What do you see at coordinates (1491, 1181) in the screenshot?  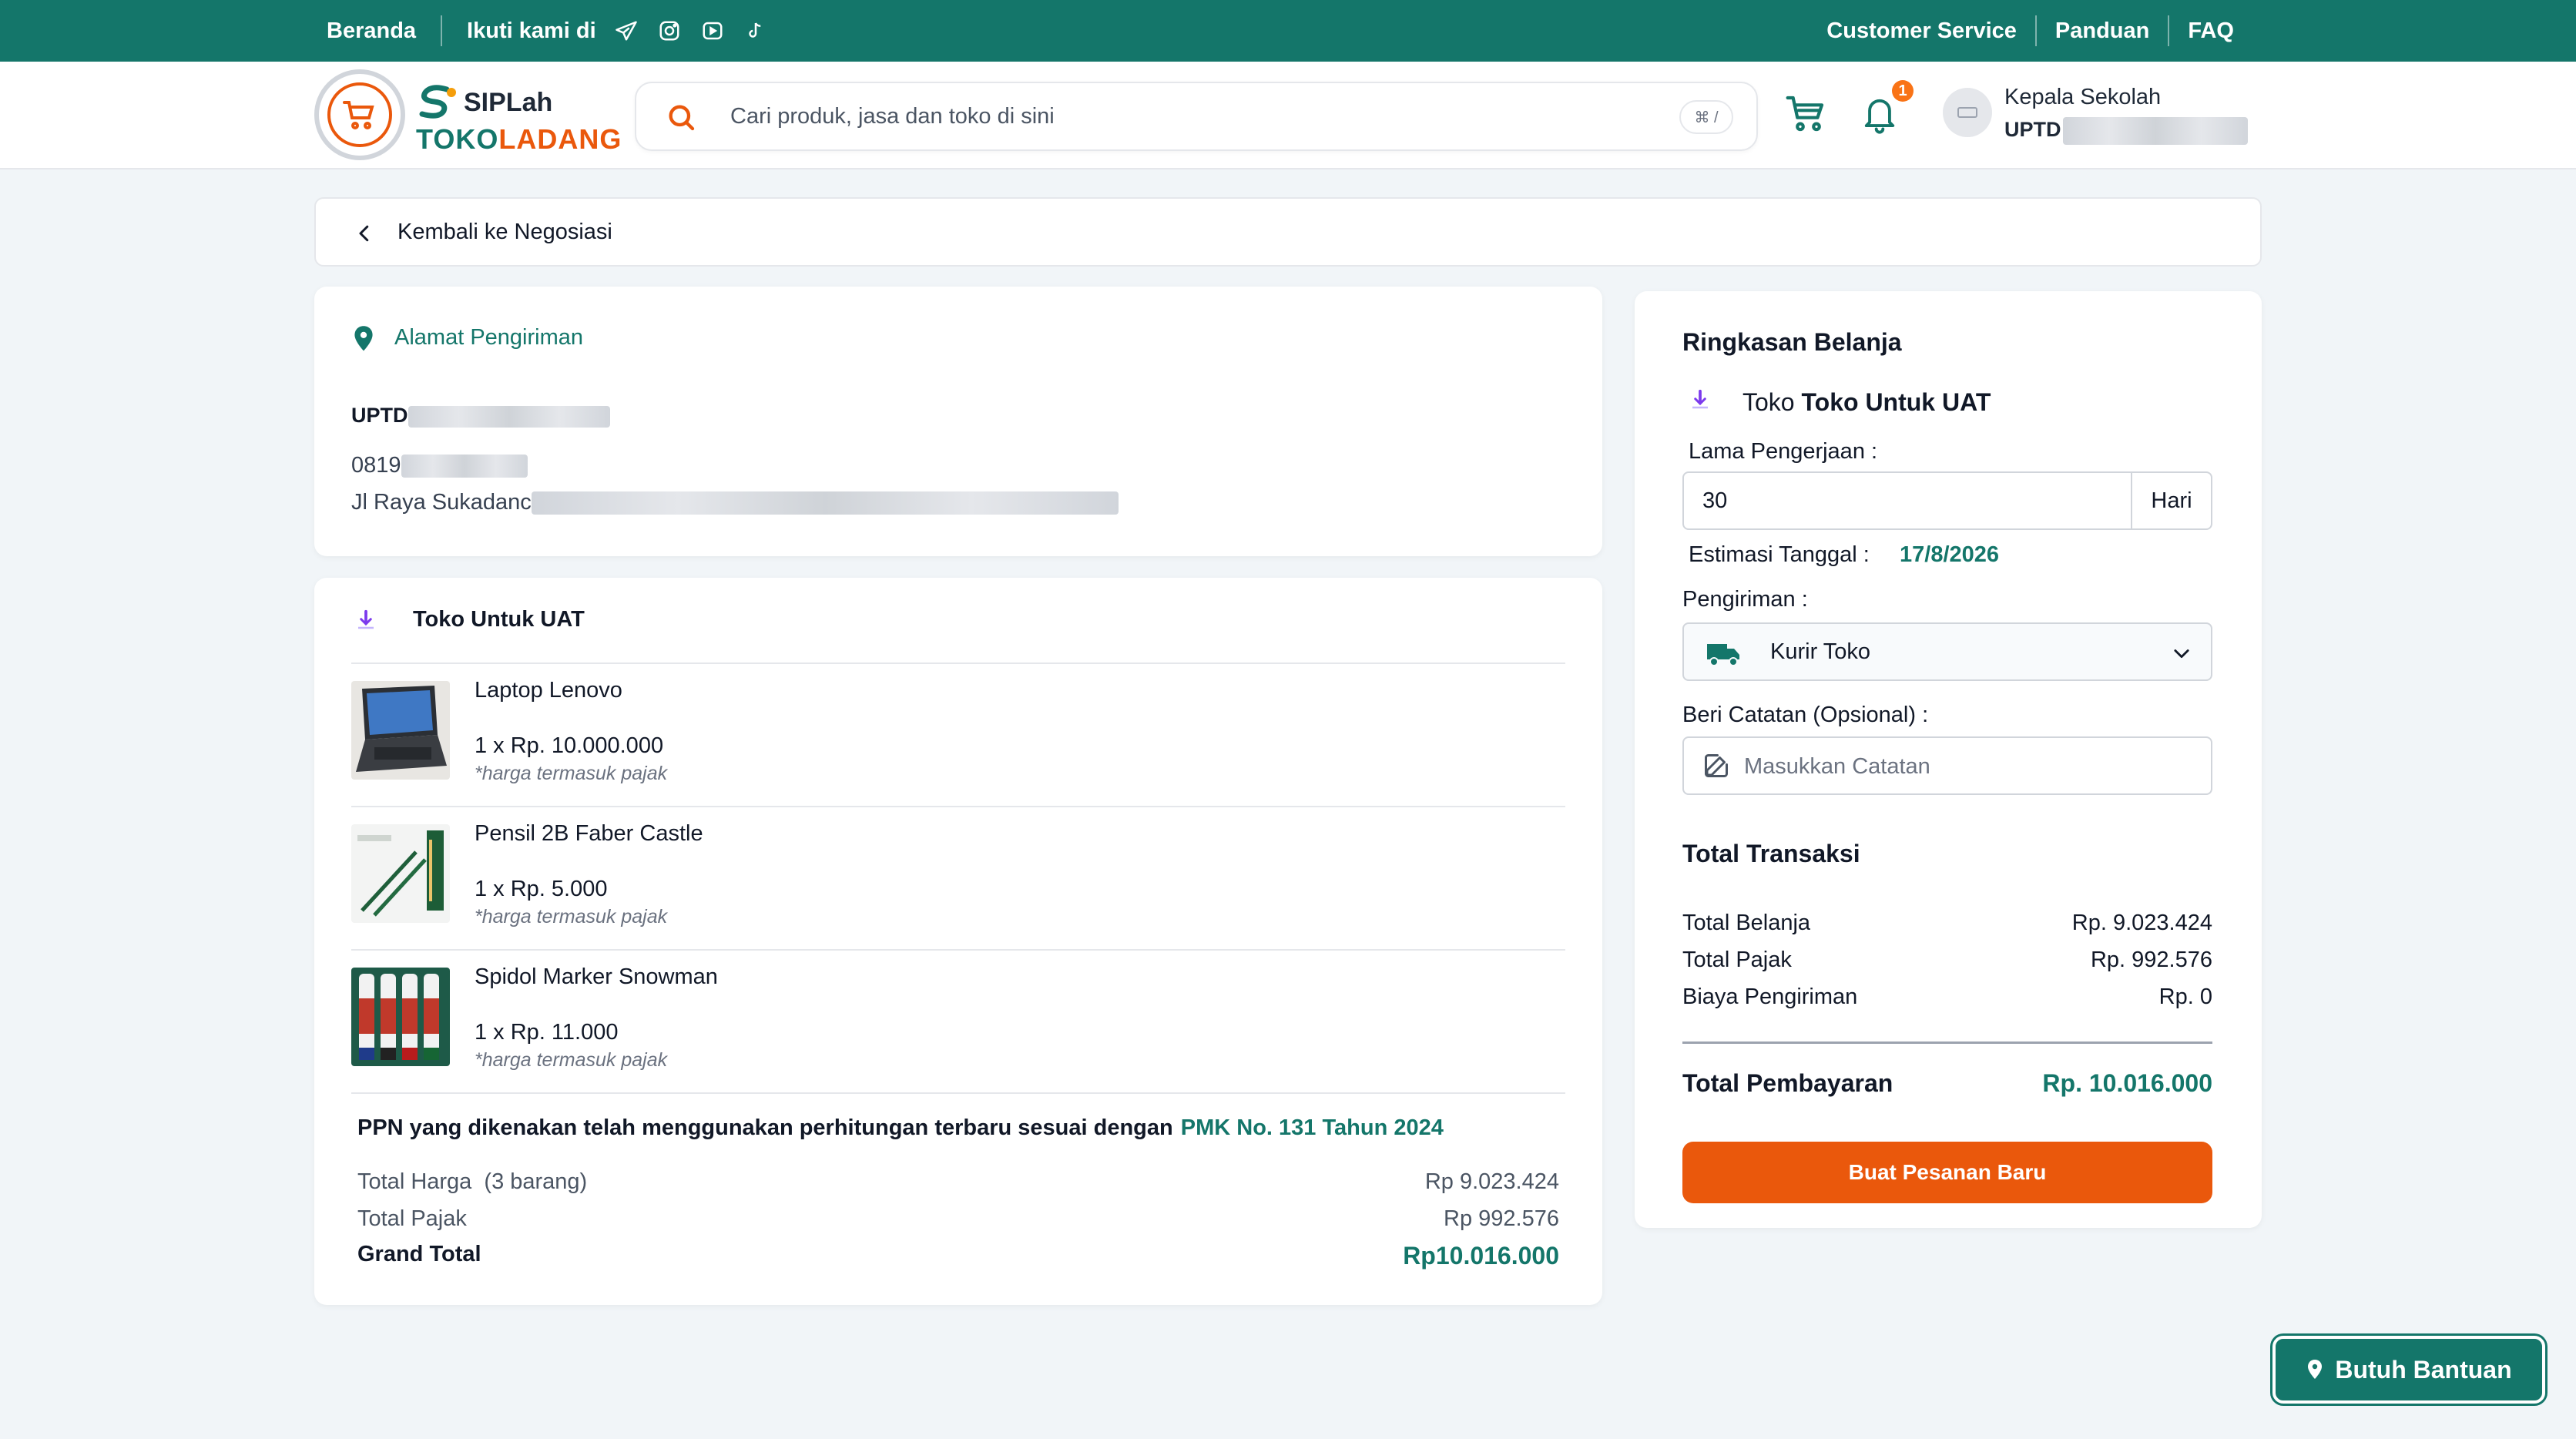 I see `total-price-value: Rp 9.023.424` at bounding box center [1491, 1181].